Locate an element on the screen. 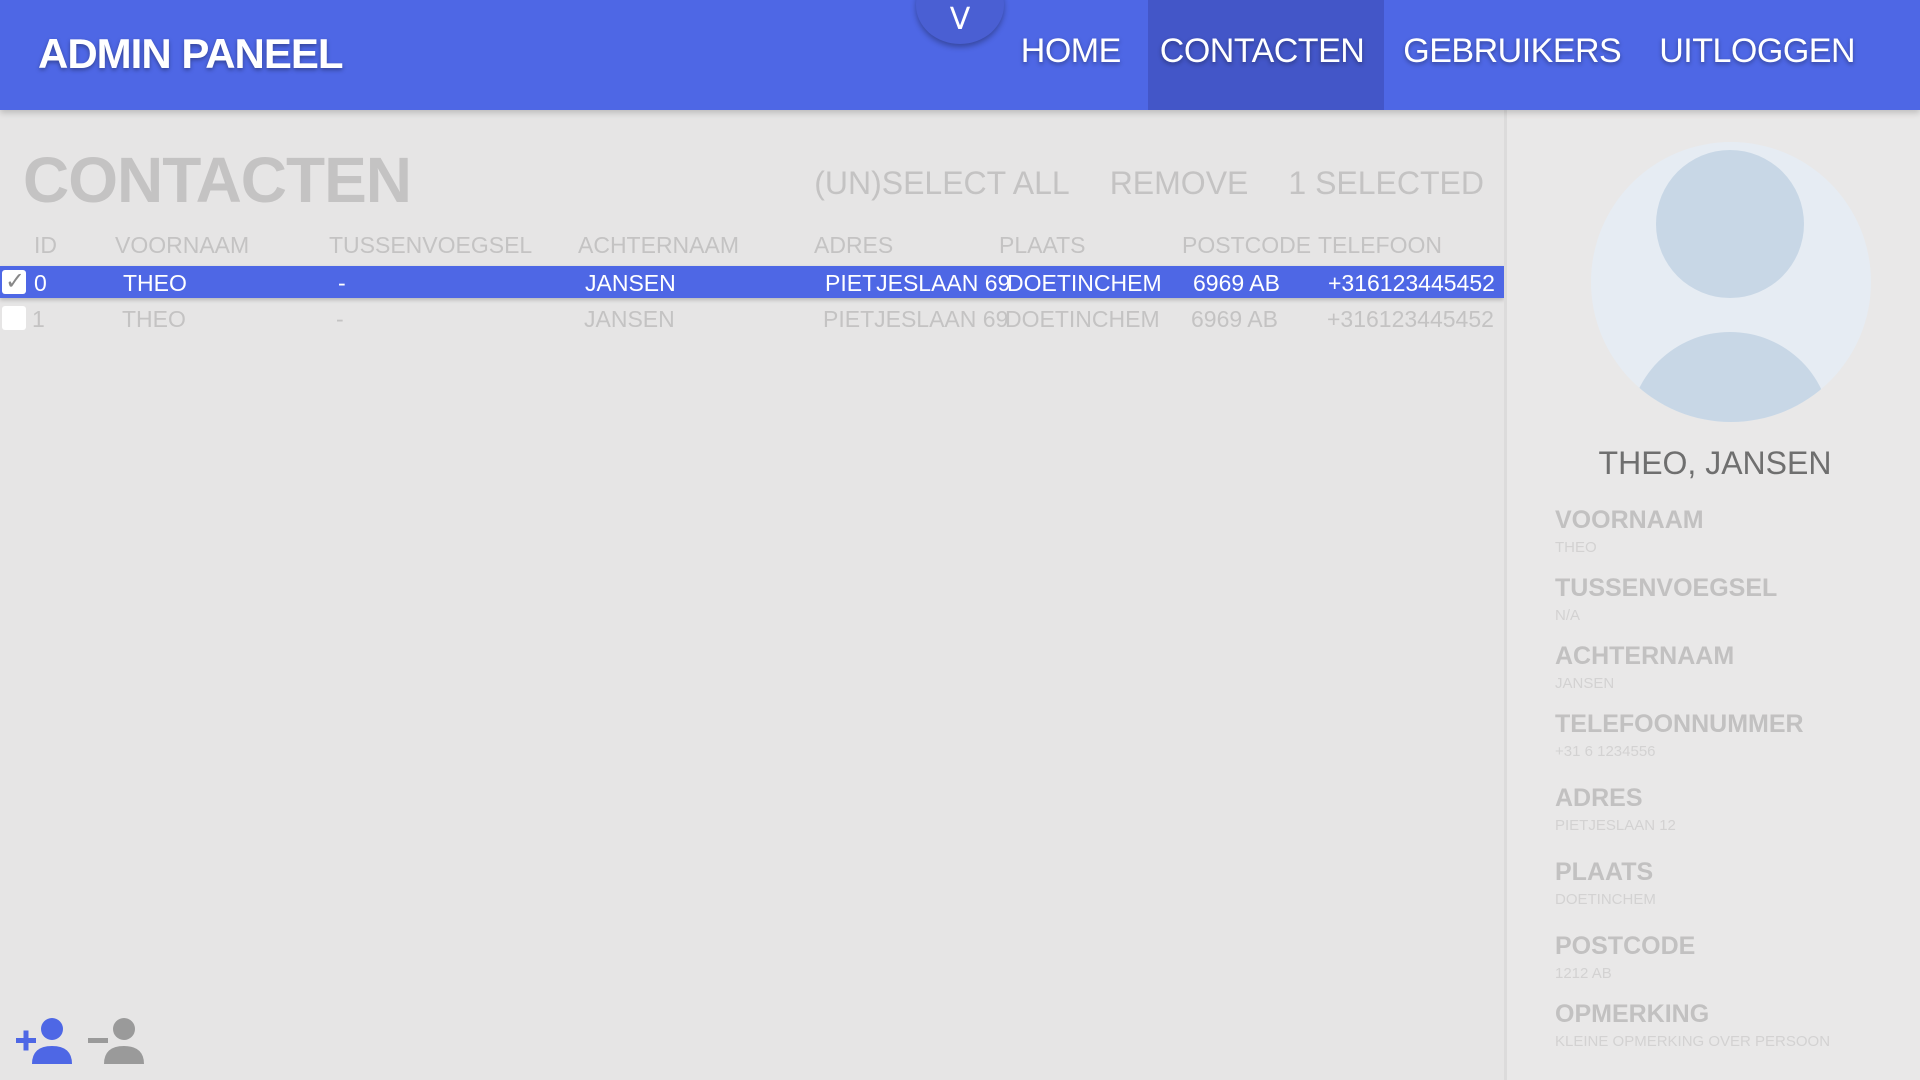  contact-tools is located at coordinates (81, 1042).